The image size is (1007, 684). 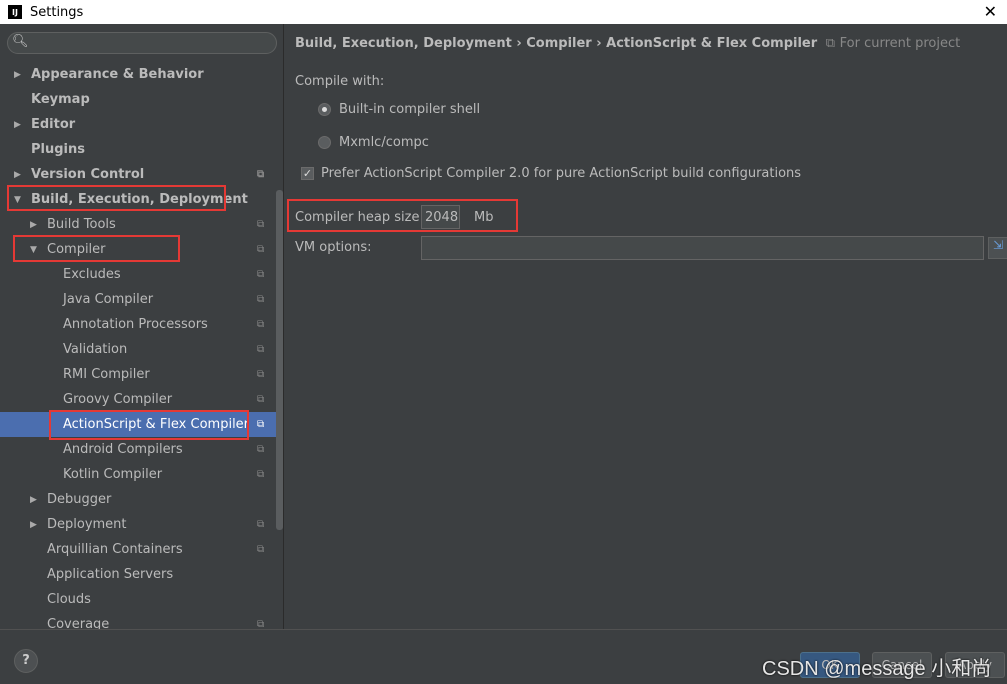 What do you see at coordinates (87, 524) in the screenshot?
I see `sidebar-item-label: Deployment` at bounding box center [87, 524].